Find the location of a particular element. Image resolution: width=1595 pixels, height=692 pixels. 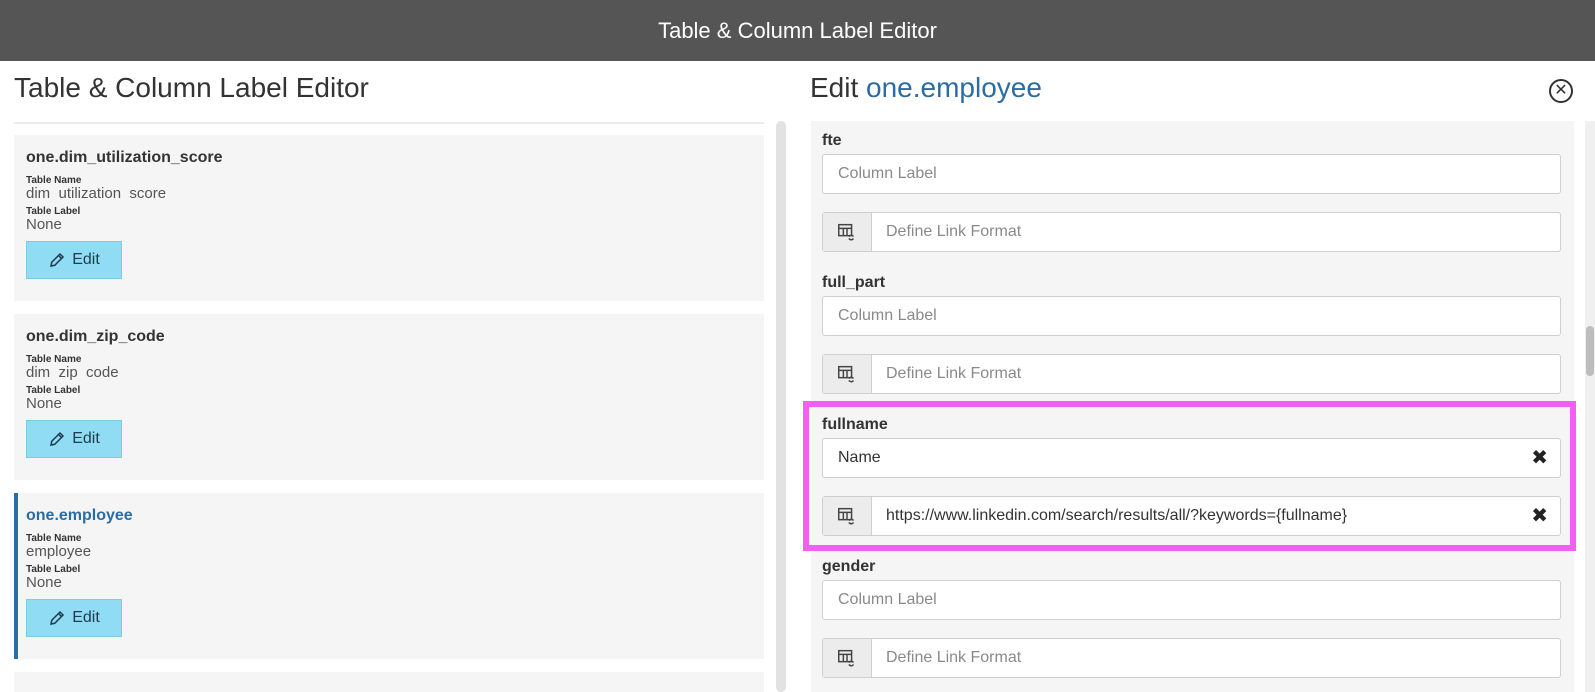

column-name: gender is located at coordinates (849, 566).